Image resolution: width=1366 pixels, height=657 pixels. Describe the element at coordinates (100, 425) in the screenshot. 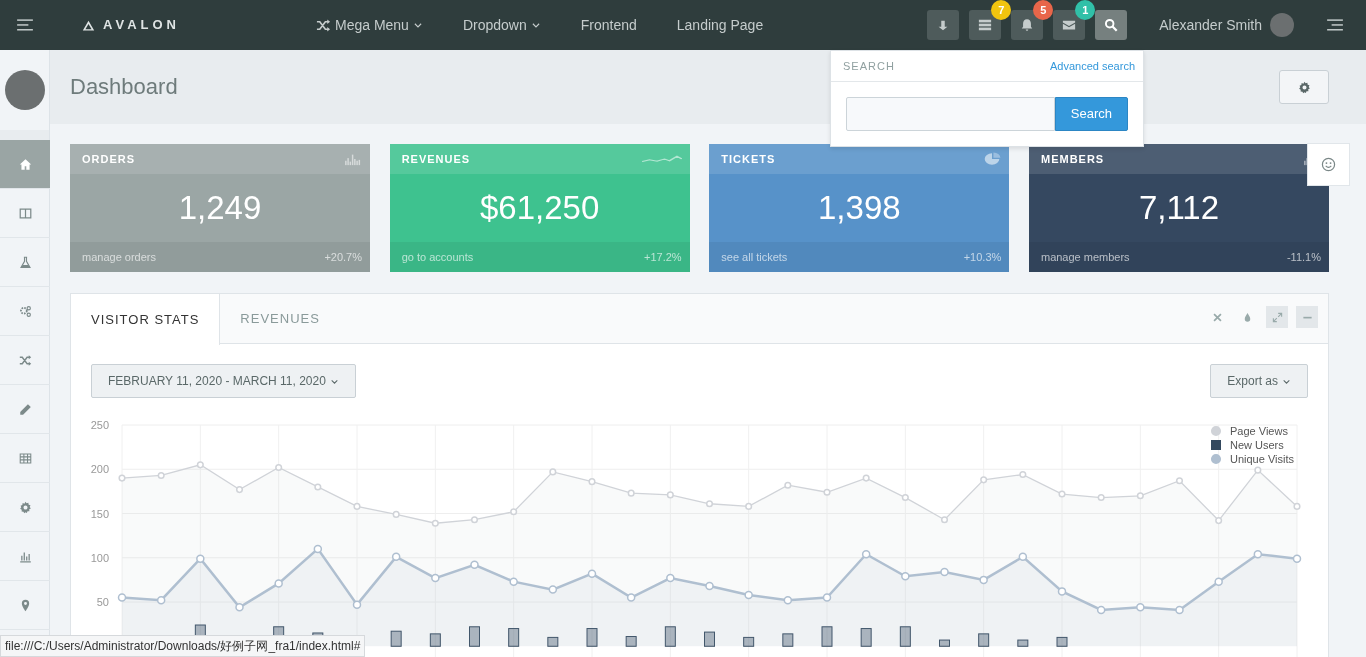

I see `axis-label: 250` at that location.